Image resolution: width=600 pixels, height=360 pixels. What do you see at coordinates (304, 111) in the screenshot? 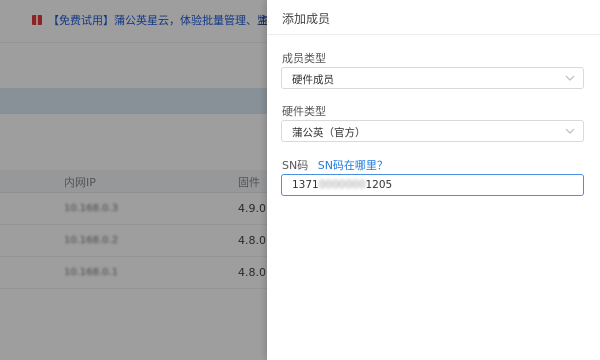
I see `hardware-type-label: 硬件类型` at bounding box center [304, 111].